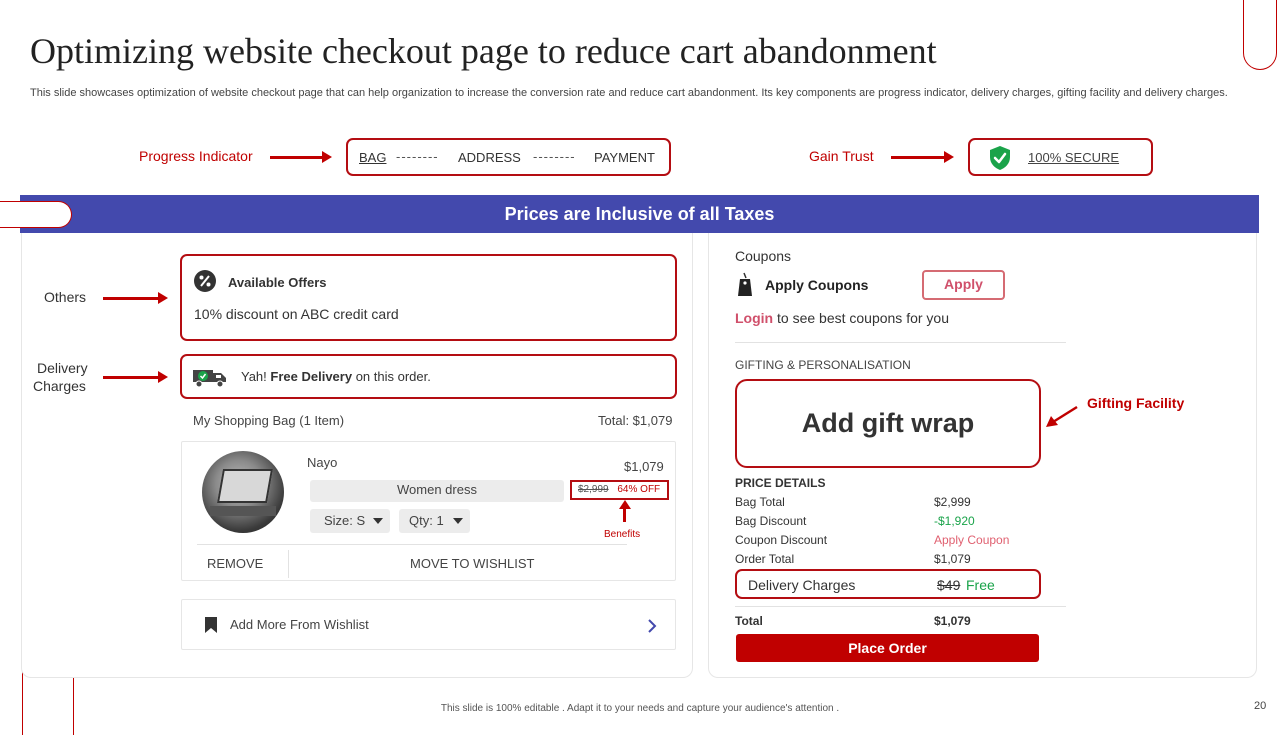 The height and width of the screenshot is (735, 1280). Describe the element at coordinates (65, 297) in the screenshot. I see `label-others: Others` at that location.